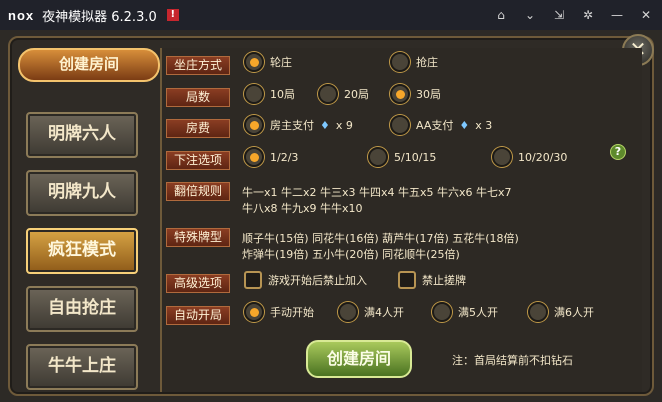  Describe the element at coordinates (198, 191) in the screenshot. I see `multiplier-rules-label: 翻倍规则` at that location.